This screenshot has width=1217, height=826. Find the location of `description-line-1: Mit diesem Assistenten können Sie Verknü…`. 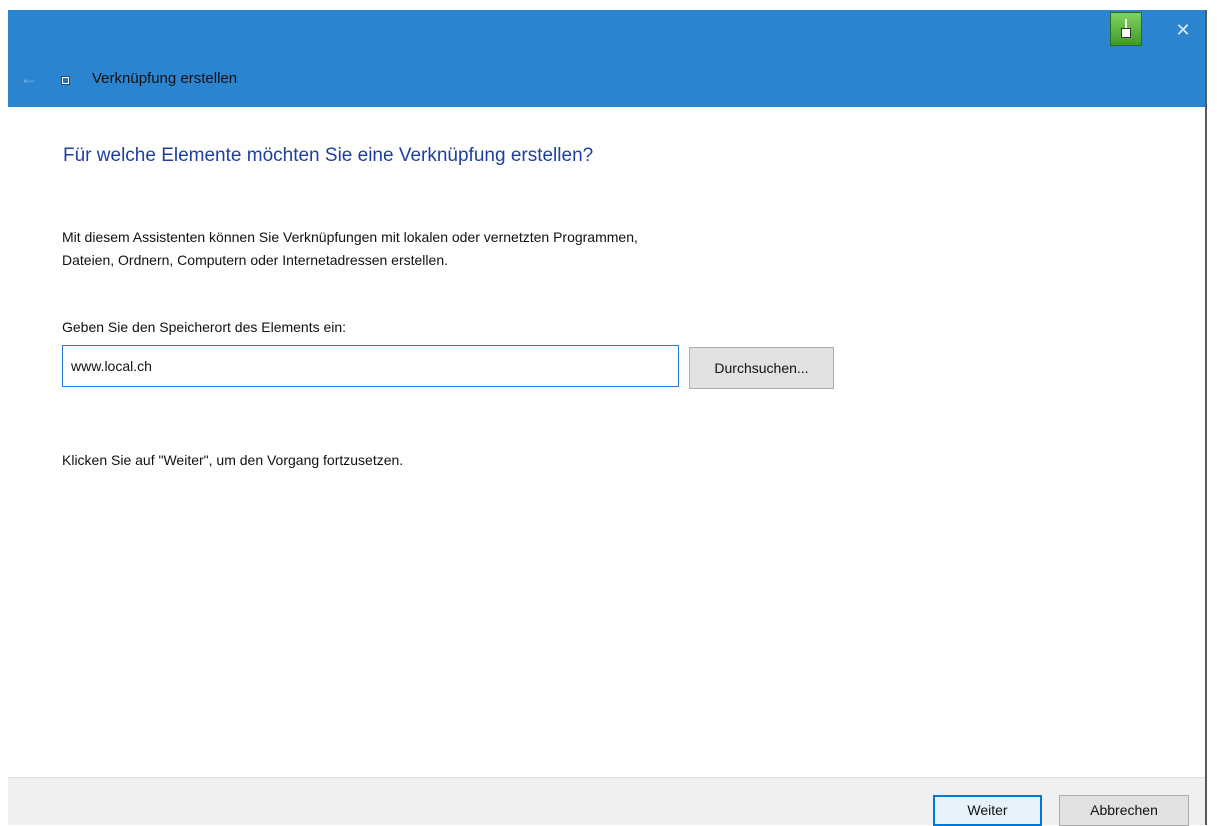

description-line-1: Mit diesem Assistenten können Sie Verknü… is located at coordinates (350, 237).